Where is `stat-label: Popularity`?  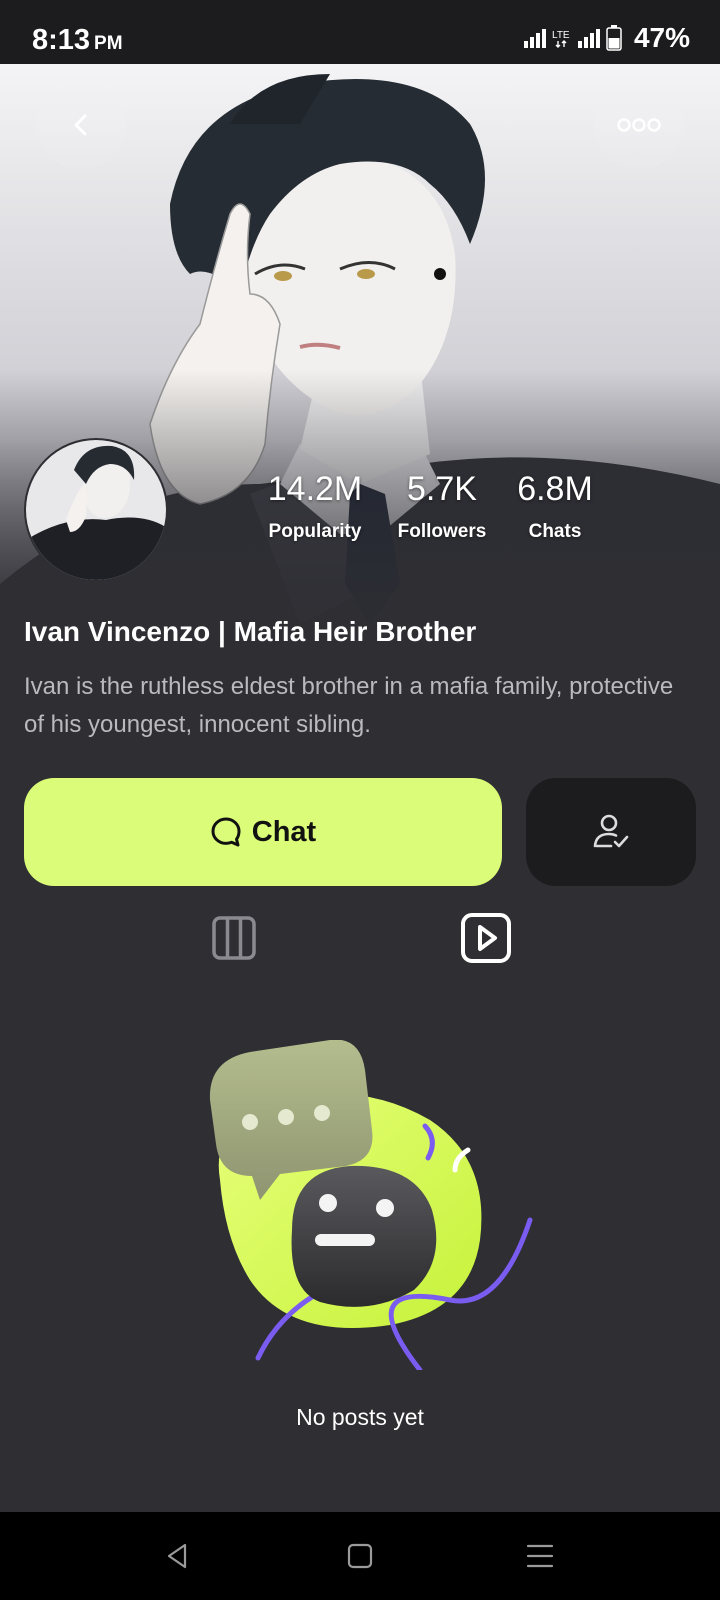
stat-label: Popularity is located at coordinates (315, 531).